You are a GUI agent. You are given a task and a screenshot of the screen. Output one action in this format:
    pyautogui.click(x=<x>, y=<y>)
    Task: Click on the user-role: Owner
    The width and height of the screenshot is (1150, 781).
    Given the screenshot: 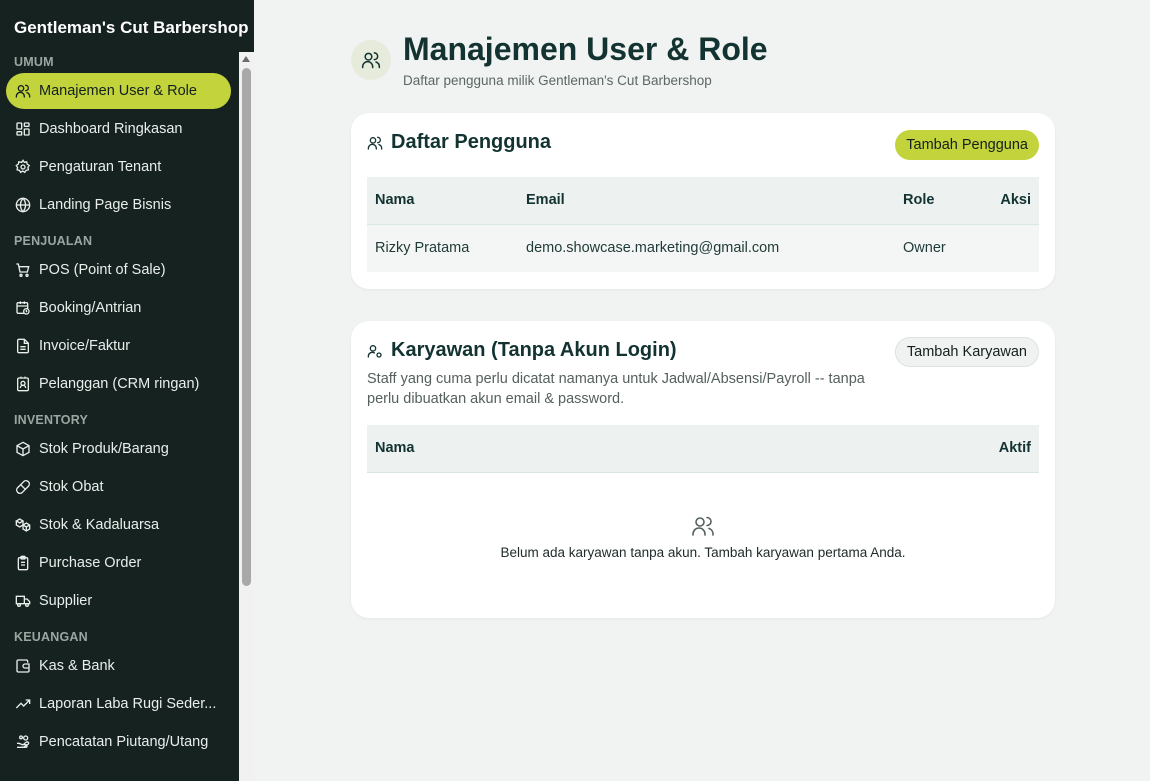 What is the action you would take?
    pyautogui.click(x=924, y=248)
    